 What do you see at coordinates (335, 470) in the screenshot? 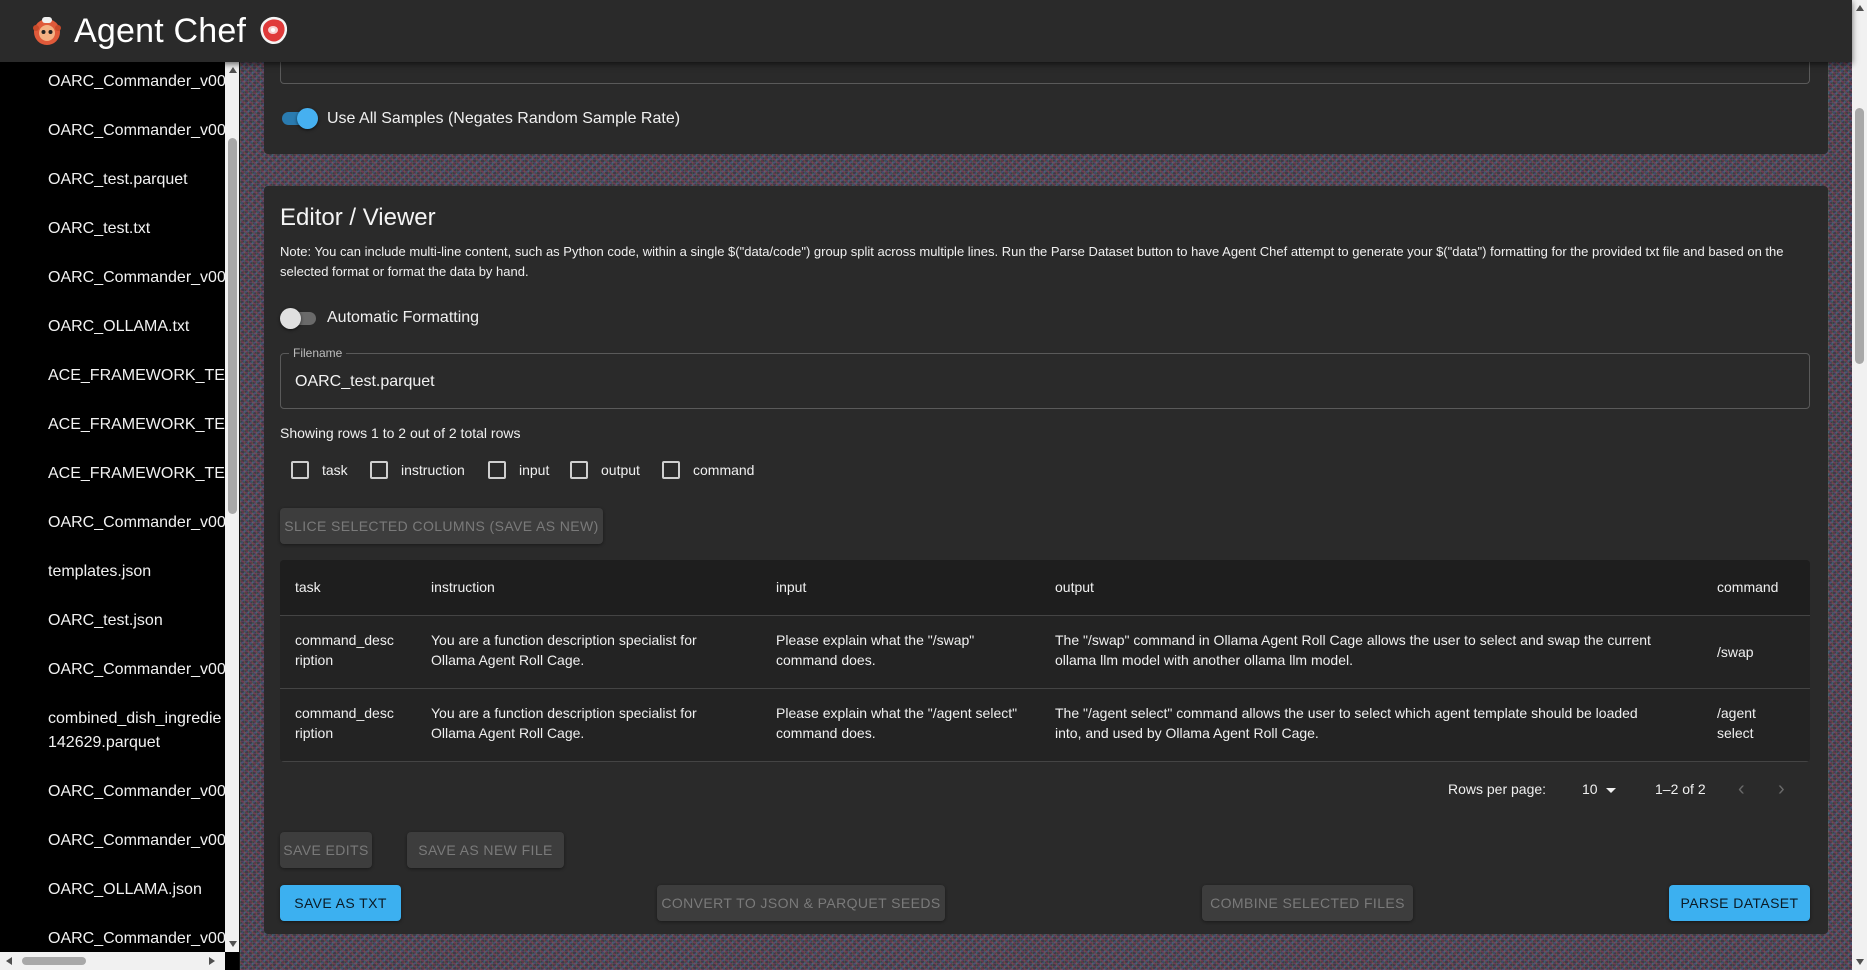
I see `column-checkbox-label: task` at bounding box center [335, 470].